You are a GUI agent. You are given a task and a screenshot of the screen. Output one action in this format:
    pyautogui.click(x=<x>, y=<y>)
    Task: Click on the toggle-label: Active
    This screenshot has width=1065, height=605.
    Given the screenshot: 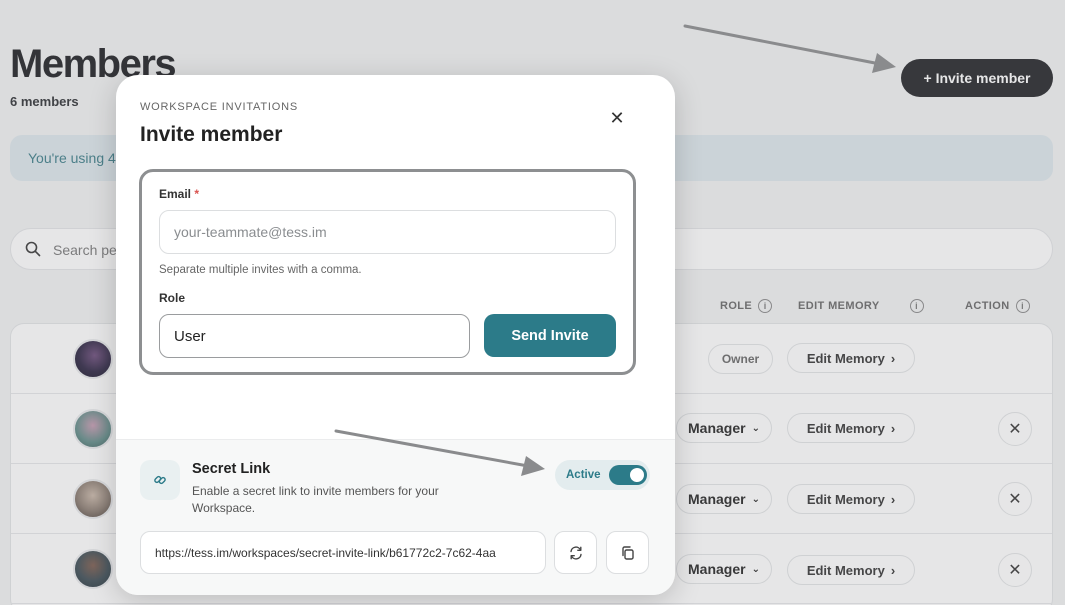 What is the action you would take?
    pyautogui.click(x=583, y=475)
    